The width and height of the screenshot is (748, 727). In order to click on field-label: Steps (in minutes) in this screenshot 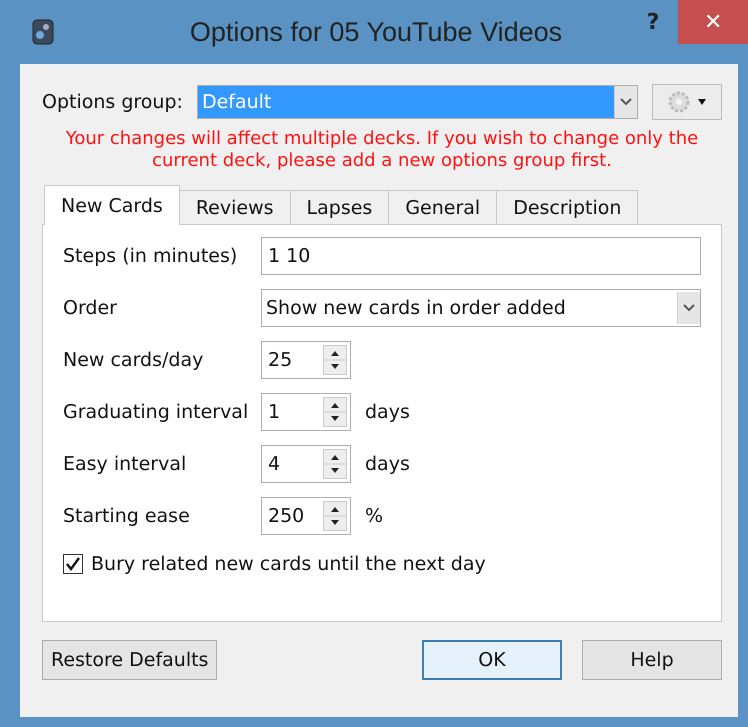, I will do `click(150, 256)`.